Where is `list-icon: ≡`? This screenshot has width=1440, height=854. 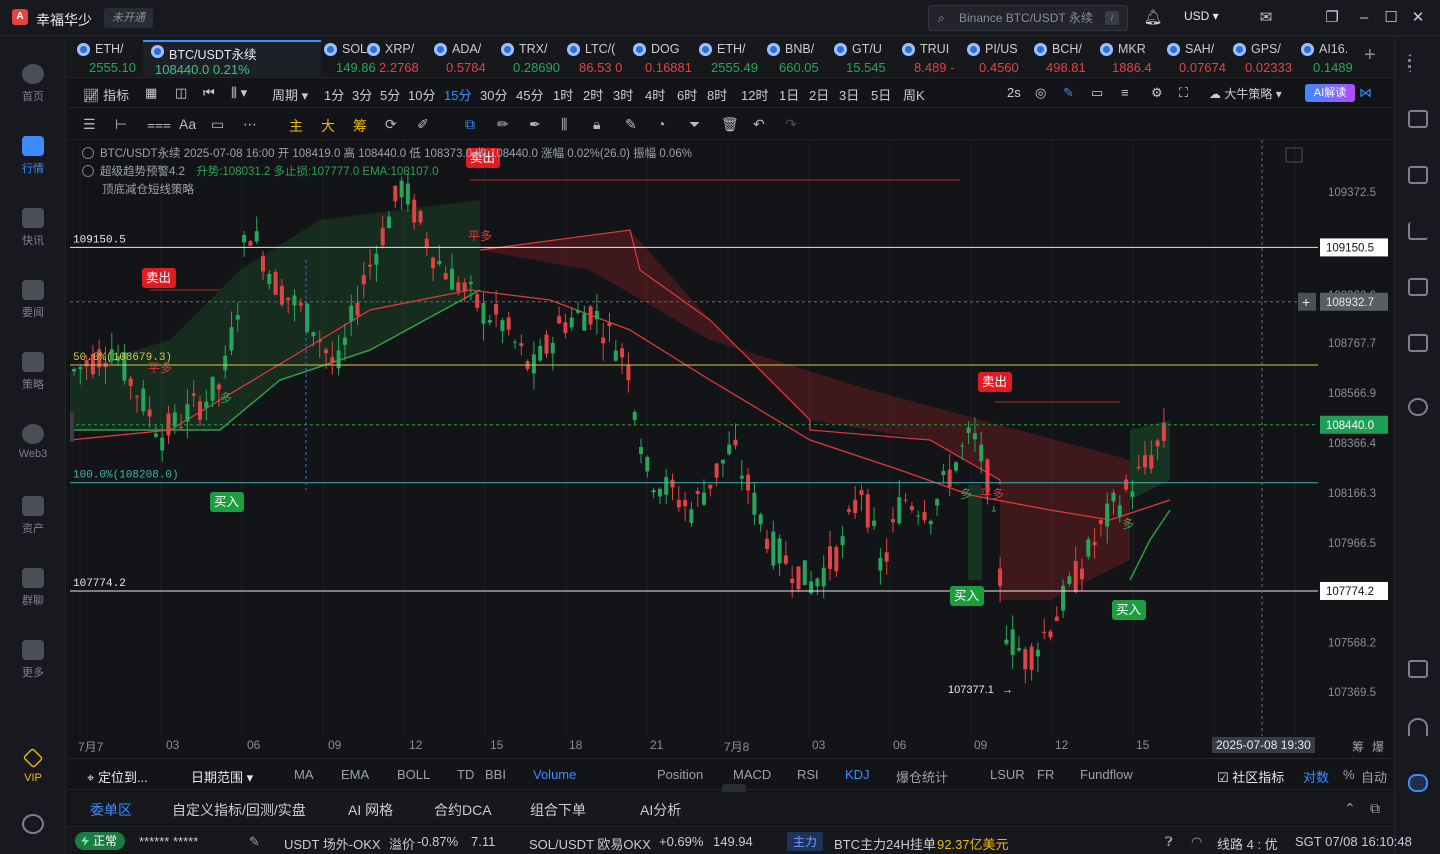 list-icon: ≡ is located at coordinates (1125, 92).